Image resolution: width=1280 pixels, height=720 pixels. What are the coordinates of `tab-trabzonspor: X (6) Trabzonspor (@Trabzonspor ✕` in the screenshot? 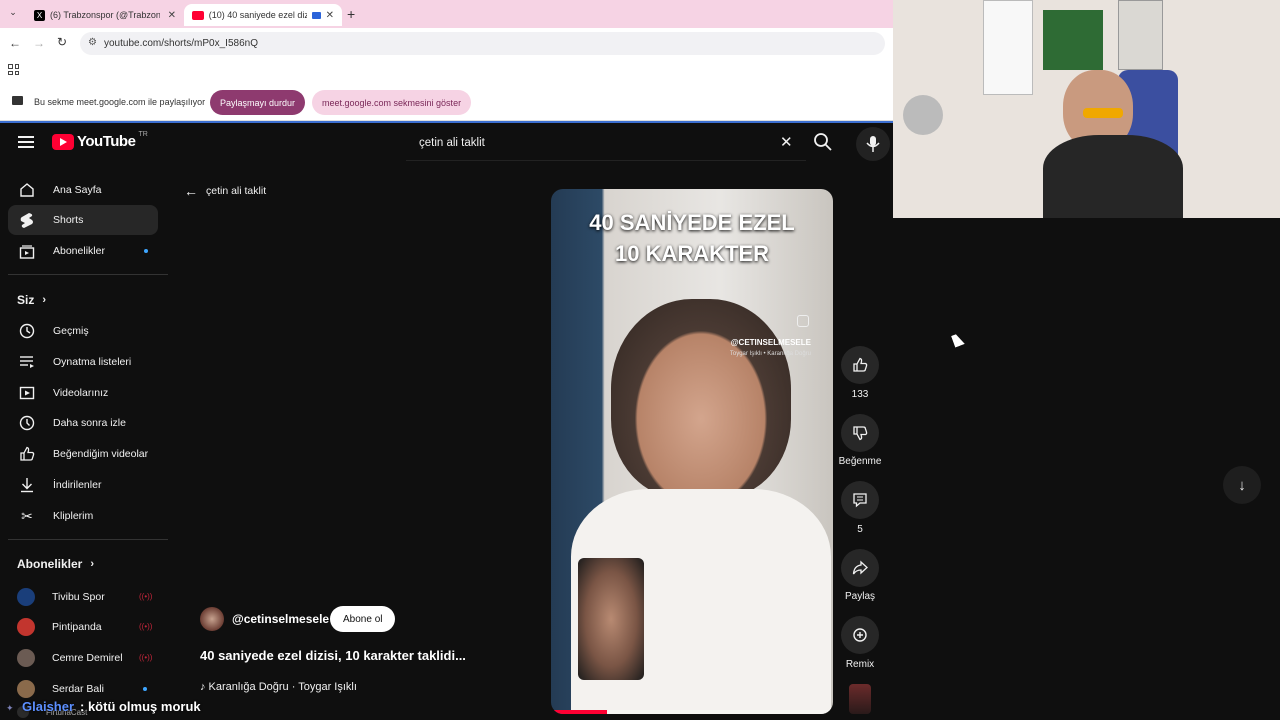 It's located at (105, 15).